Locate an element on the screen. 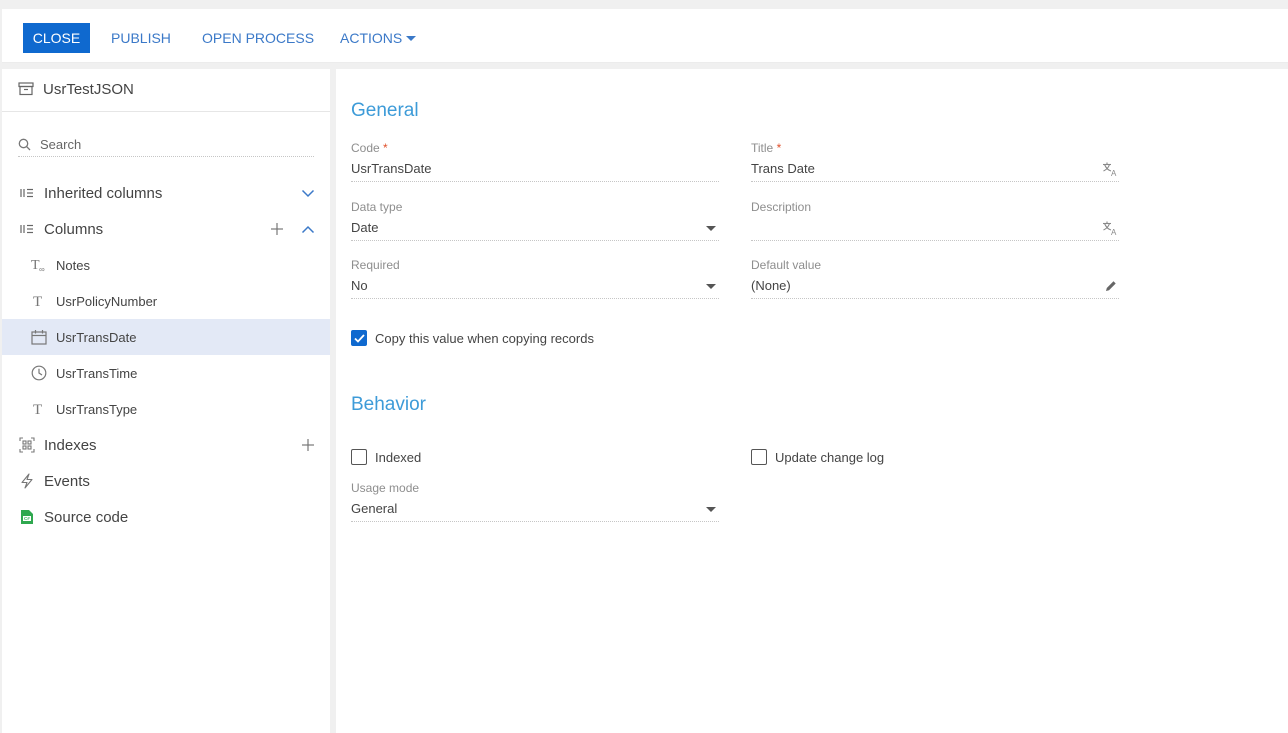 The width and height of the screenshot is (1288, 733). tree-item-label: Columns is located at coordinates (74, 229).